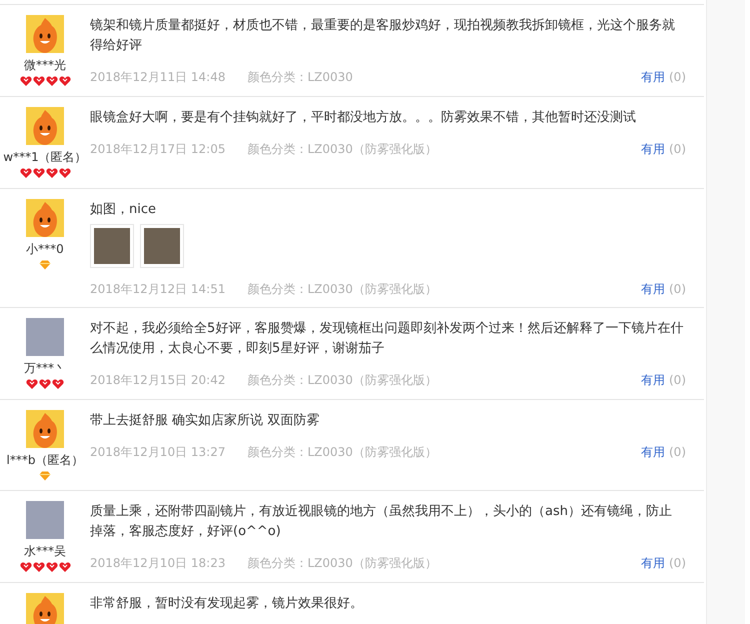 This screenshot has width=750, height=624. What do you see at coordinates (363, 118) in the screenshot?
I see `review-text: 眼镜盒好大啊，要是有个挂钩就好了，平时都没地方放。。。防雾效果不错，其他暂时还没测试` at bounding box center [363, 118].